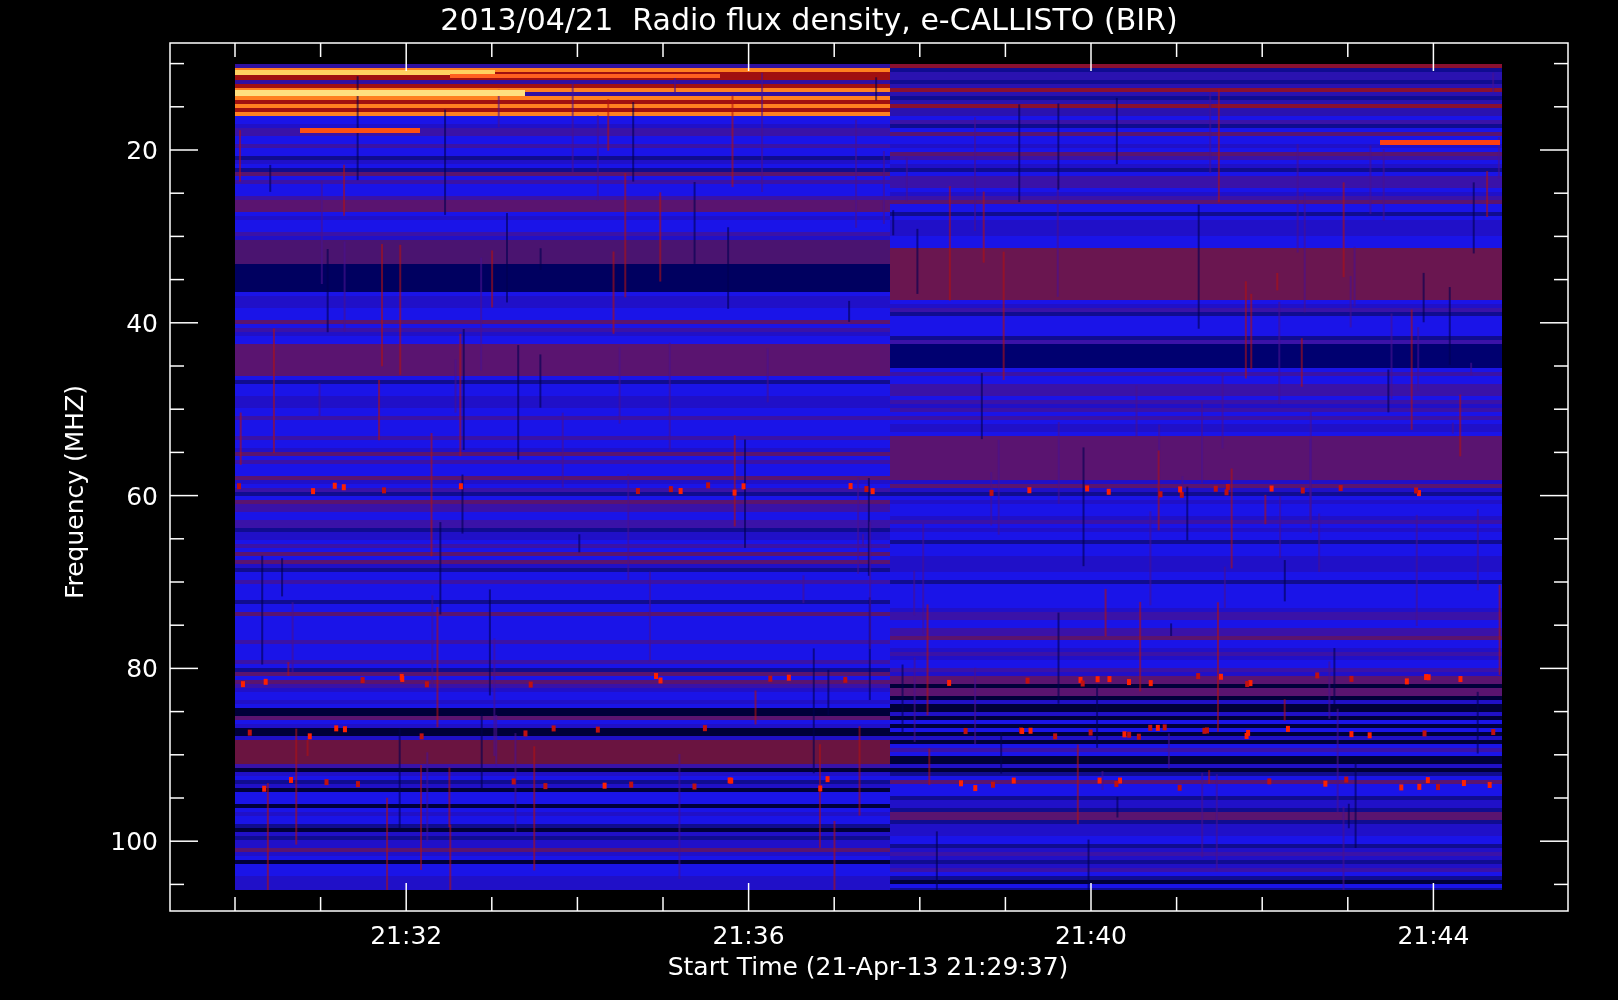 The image size is (1618, 1000). What do you see at coordinates (1091, 935) in the screenshot?
I see `x-tick-label: 21:40` at bounding box center [1091, 935].